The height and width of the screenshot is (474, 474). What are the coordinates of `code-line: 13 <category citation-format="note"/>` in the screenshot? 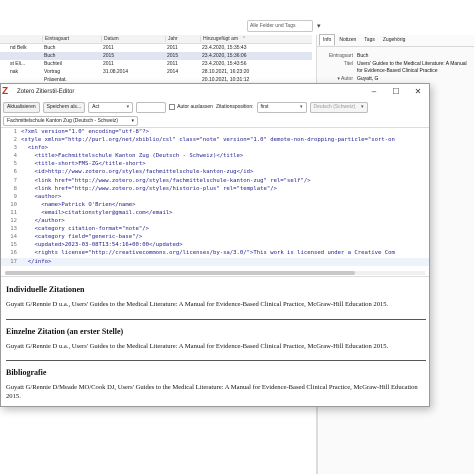 It's located at (215, 229).